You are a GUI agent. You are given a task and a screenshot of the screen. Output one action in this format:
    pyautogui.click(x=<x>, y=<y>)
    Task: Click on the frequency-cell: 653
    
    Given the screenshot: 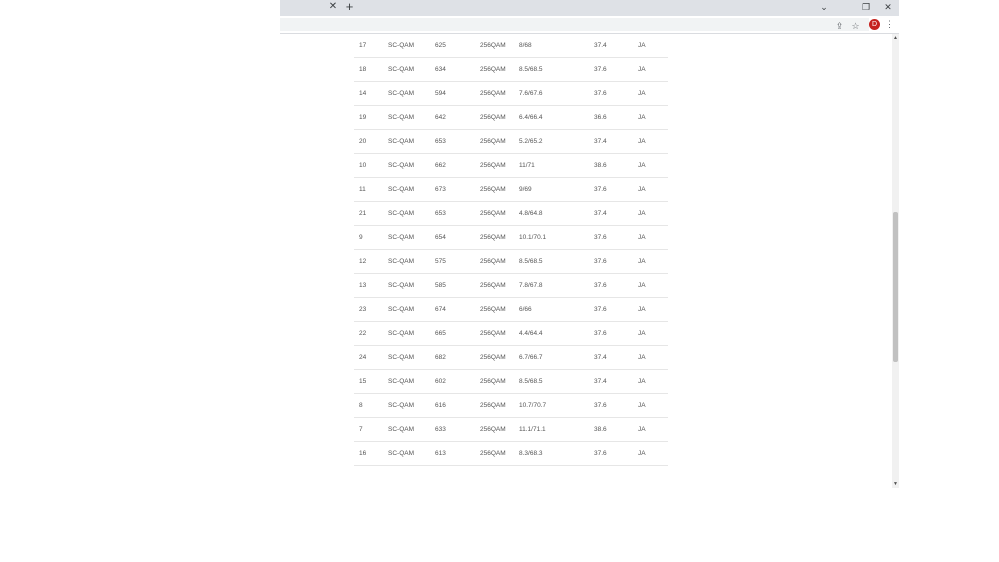 What is the action you would take?
    pyautogui.click(x=457, y=213)
    